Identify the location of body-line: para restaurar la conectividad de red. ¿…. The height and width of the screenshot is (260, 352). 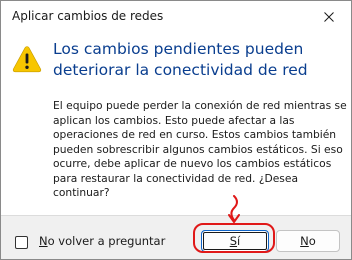
(175, 178).